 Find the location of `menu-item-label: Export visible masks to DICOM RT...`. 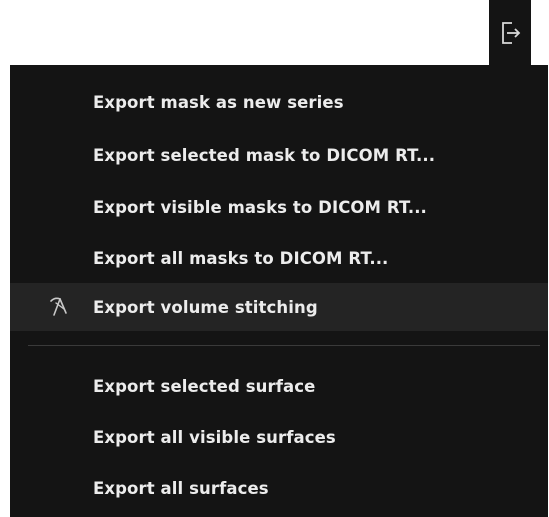

menu-item-label: Export visible masks to DICOM RT... is located at coordinates (260, 207).